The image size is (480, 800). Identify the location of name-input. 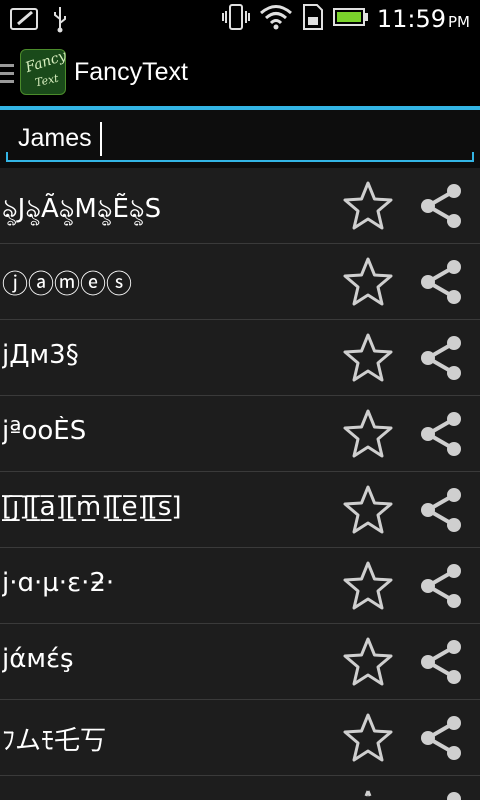
(240, 139).